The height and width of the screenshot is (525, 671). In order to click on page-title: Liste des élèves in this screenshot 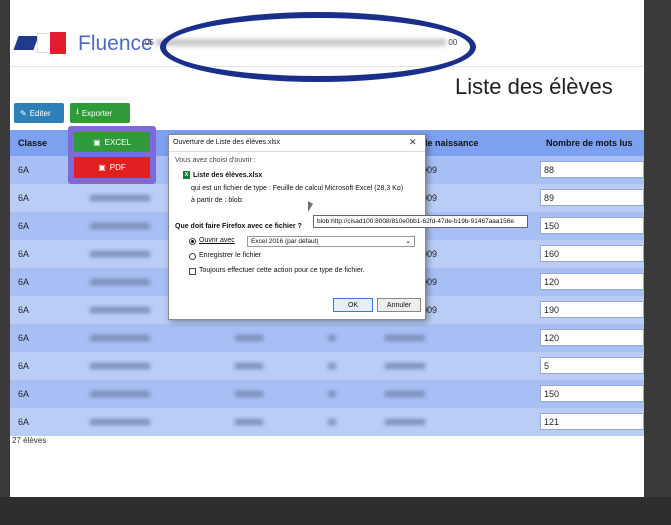, I will do `click(534, 86)`.